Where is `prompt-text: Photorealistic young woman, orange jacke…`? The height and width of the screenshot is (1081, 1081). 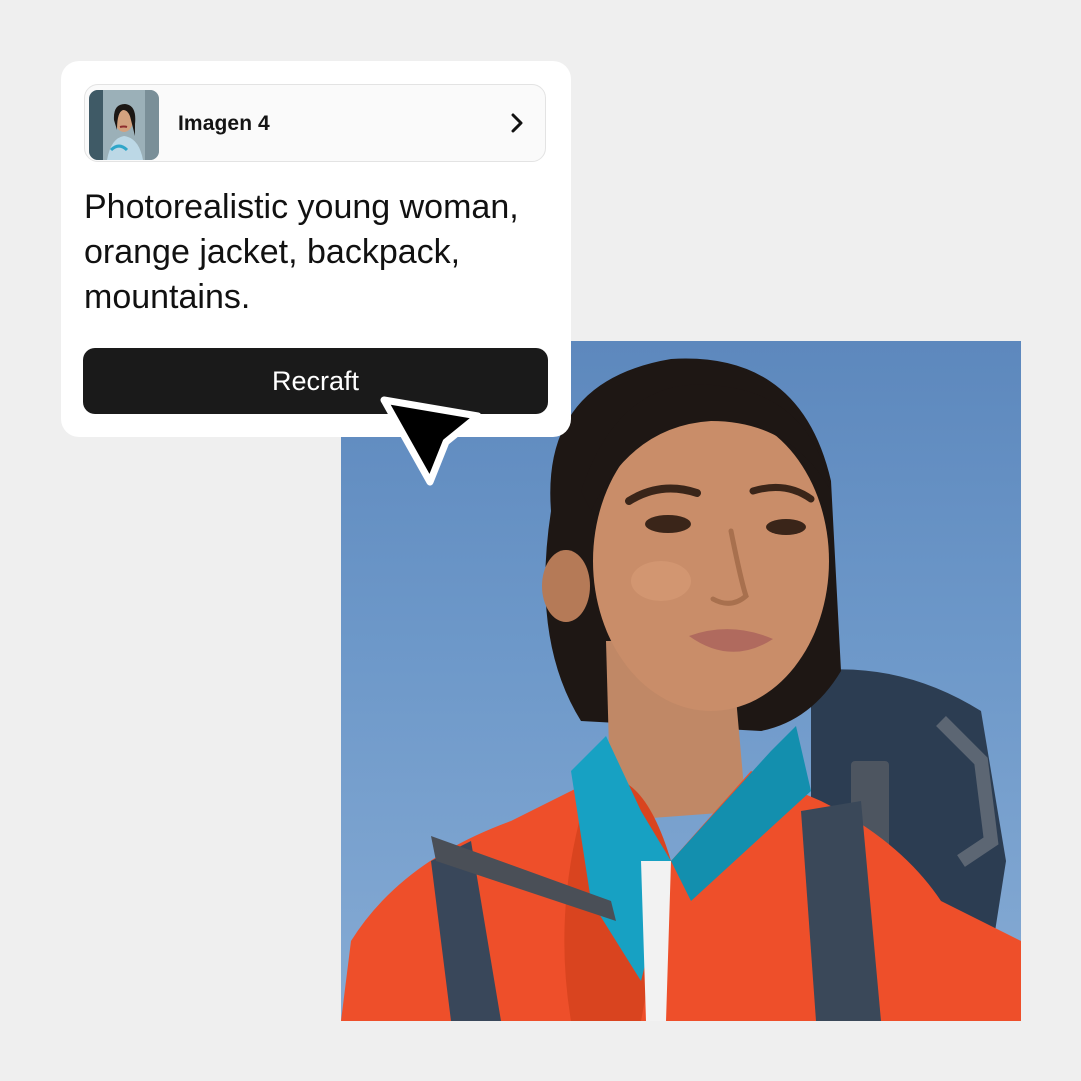 prompt-text: Photorealistic young woman, orange jacke… is located at coordinates (301, 252).